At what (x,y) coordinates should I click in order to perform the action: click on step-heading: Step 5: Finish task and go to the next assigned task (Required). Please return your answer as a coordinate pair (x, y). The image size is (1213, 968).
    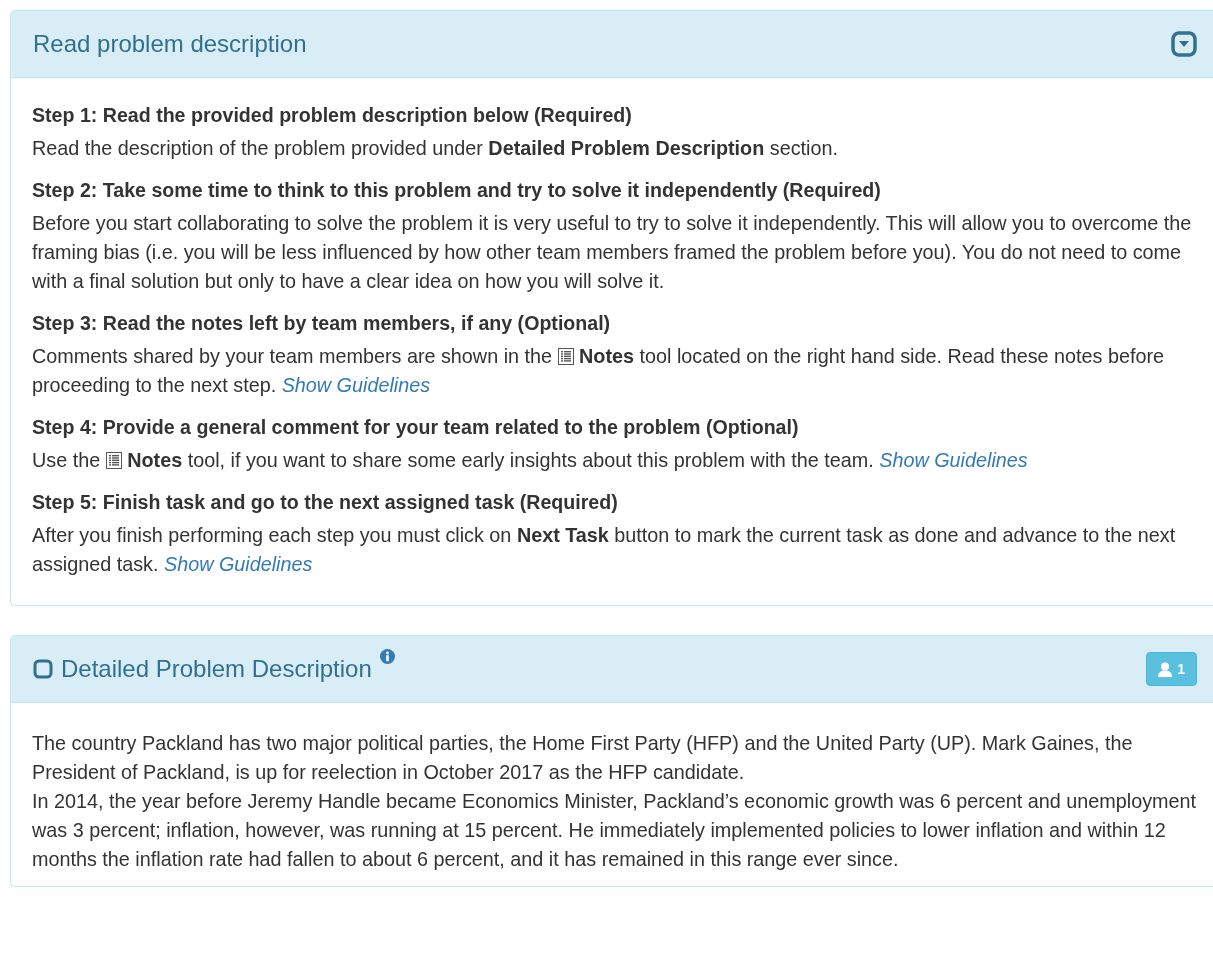
    Looking at the image, I should click on (325, 502).